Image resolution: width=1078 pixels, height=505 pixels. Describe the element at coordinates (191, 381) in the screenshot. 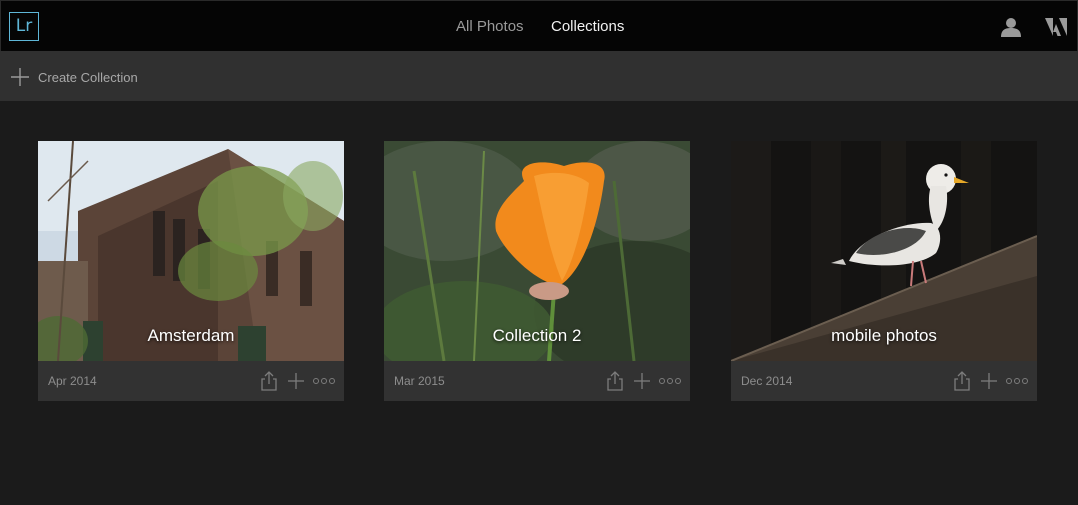

I see `collection-footer: Apr 2014` at that location.